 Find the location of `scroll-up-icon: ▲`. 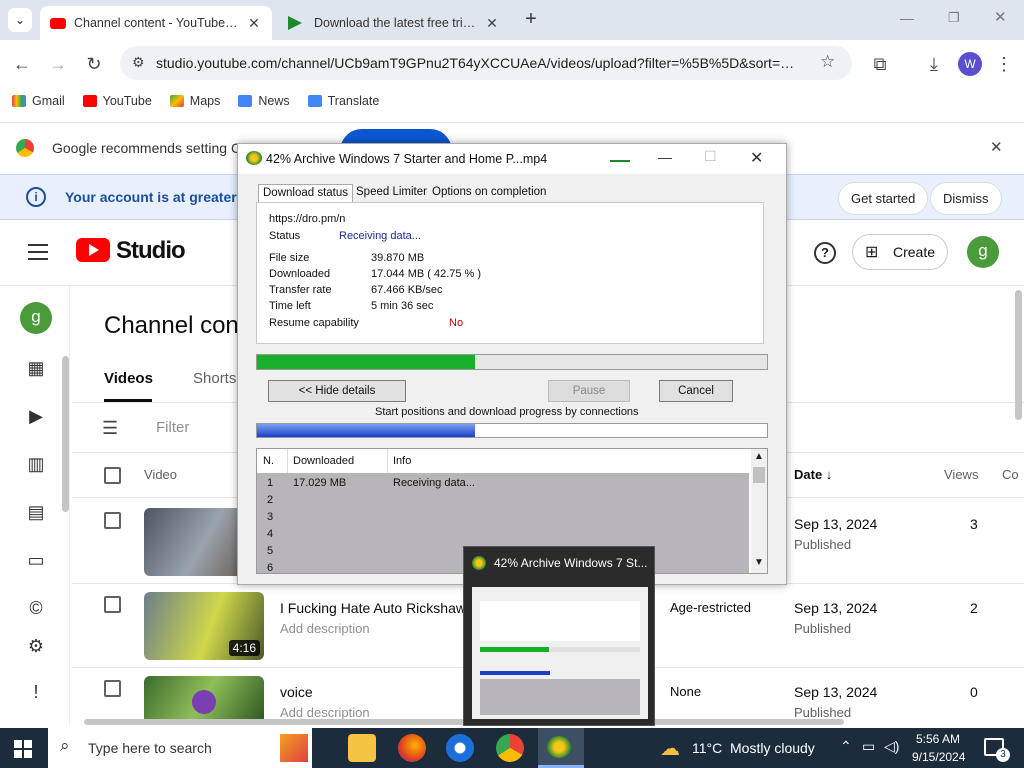

scroll-up-icon: ▲ is located at coordinates (759, 456).